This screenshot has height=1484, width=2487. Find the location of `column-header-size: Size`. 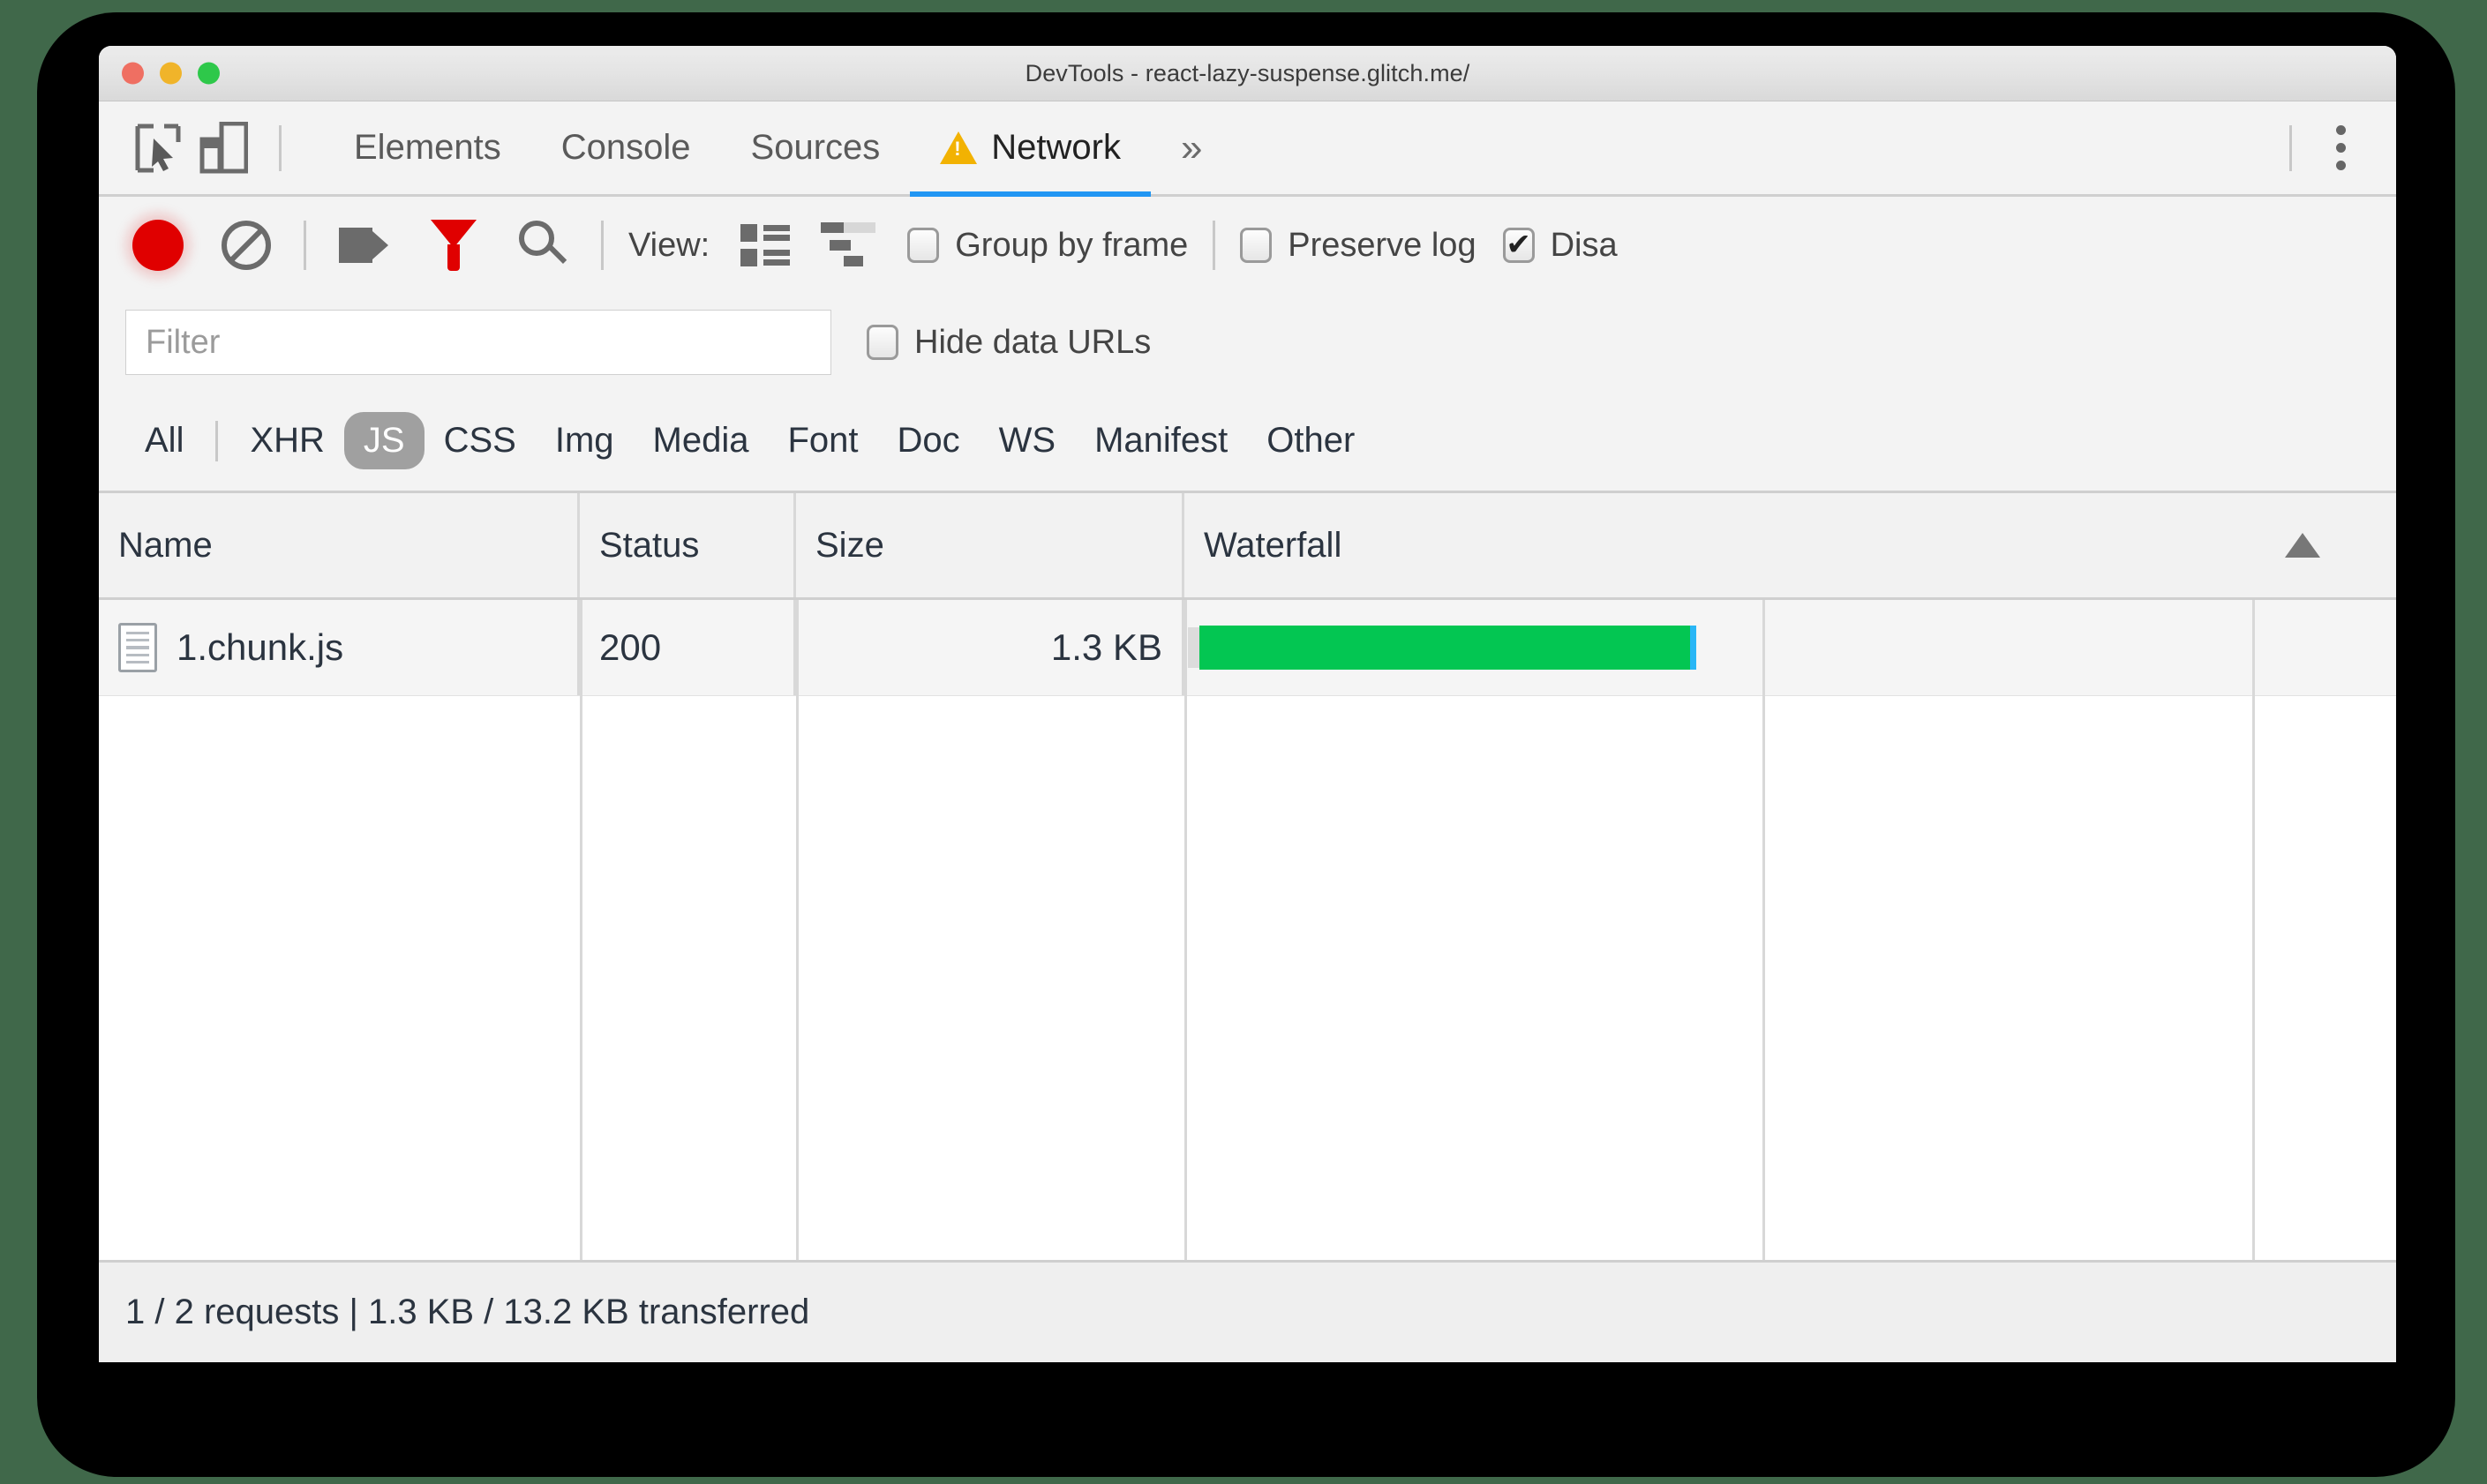

column-header-size: Size is located at coordinates (990, 545).